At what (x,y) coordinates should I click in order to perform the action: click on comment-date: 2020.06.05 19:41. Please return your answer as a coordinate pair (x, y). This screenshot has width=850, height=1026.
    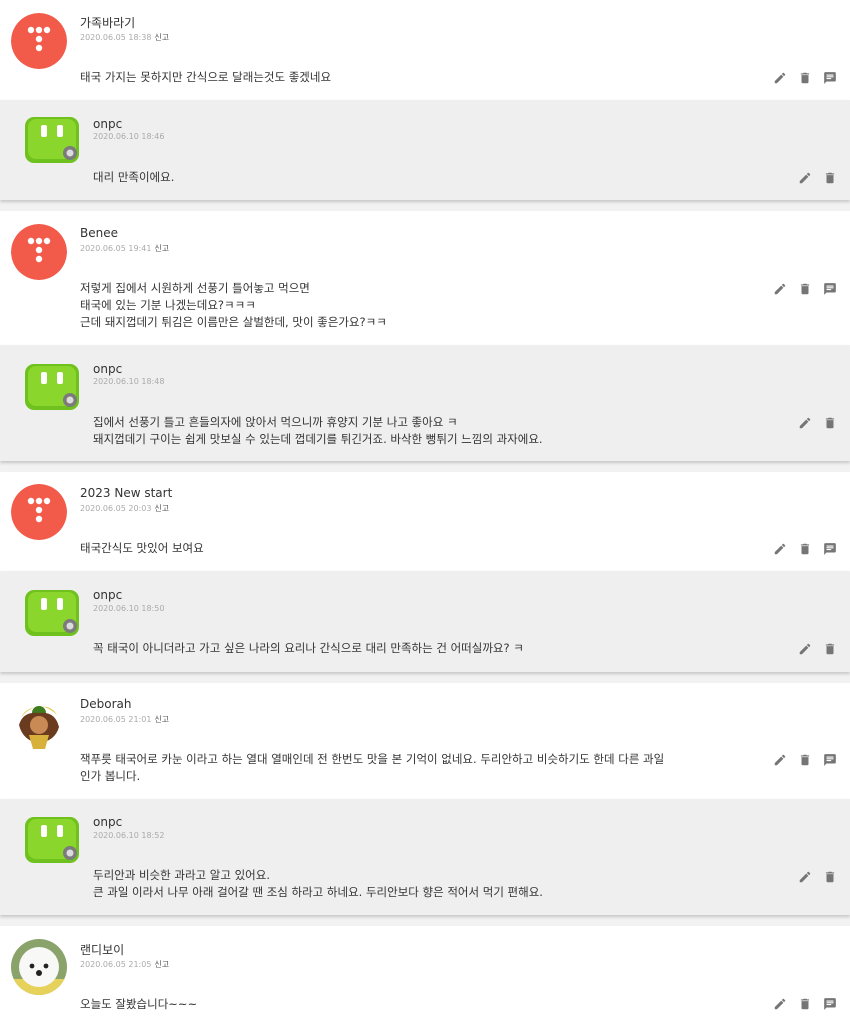
    Looking at the image, I should click on (116, 248).